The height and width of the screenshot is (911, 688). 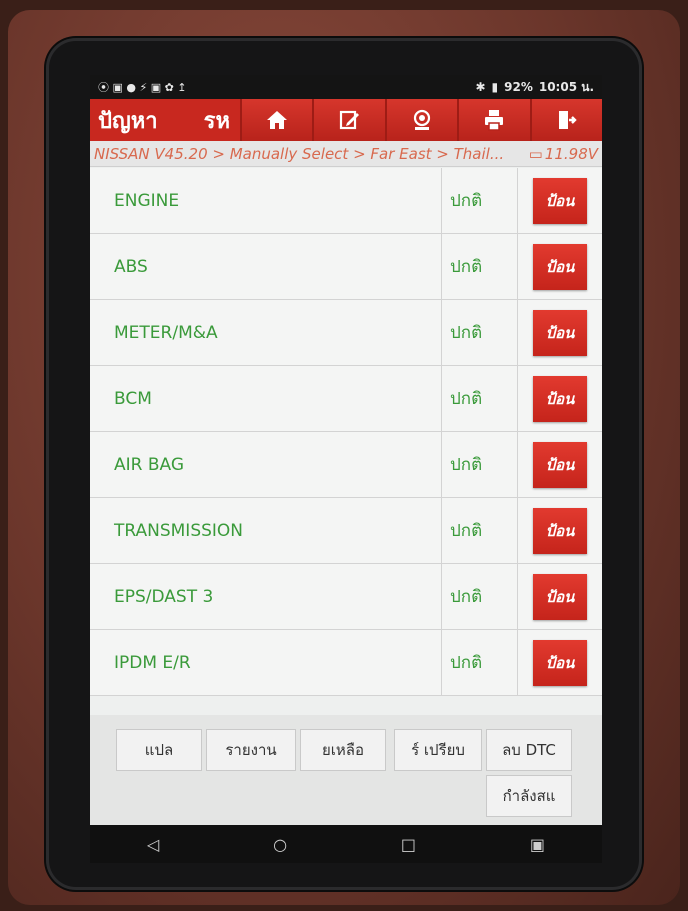 What do you see at coordinates (438, 750) in the screenshot?
I see `compare-button: ร์ เปรียบ` at bounding box center [438, 750].